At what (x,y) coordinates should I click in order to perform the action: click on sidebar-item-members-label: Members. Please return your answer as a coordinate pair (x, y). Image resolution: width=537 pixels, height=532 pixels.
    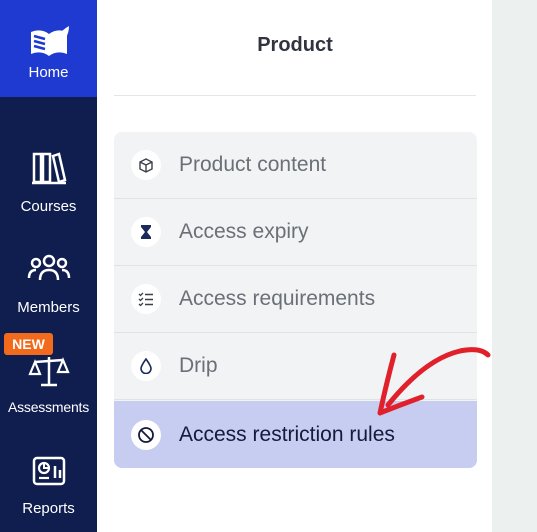
    Looking at the image, I should click on (48, 307).